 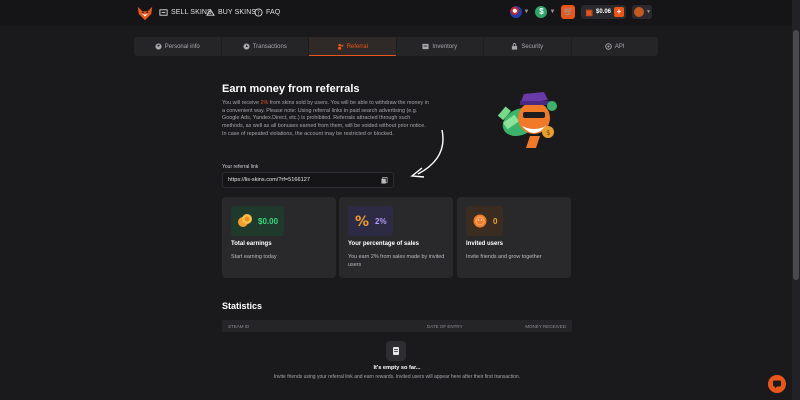 What do you see at coordinates (210, 12) in the screenshot?
I see `buy-skins-icon` at bounding box center [210, 12].